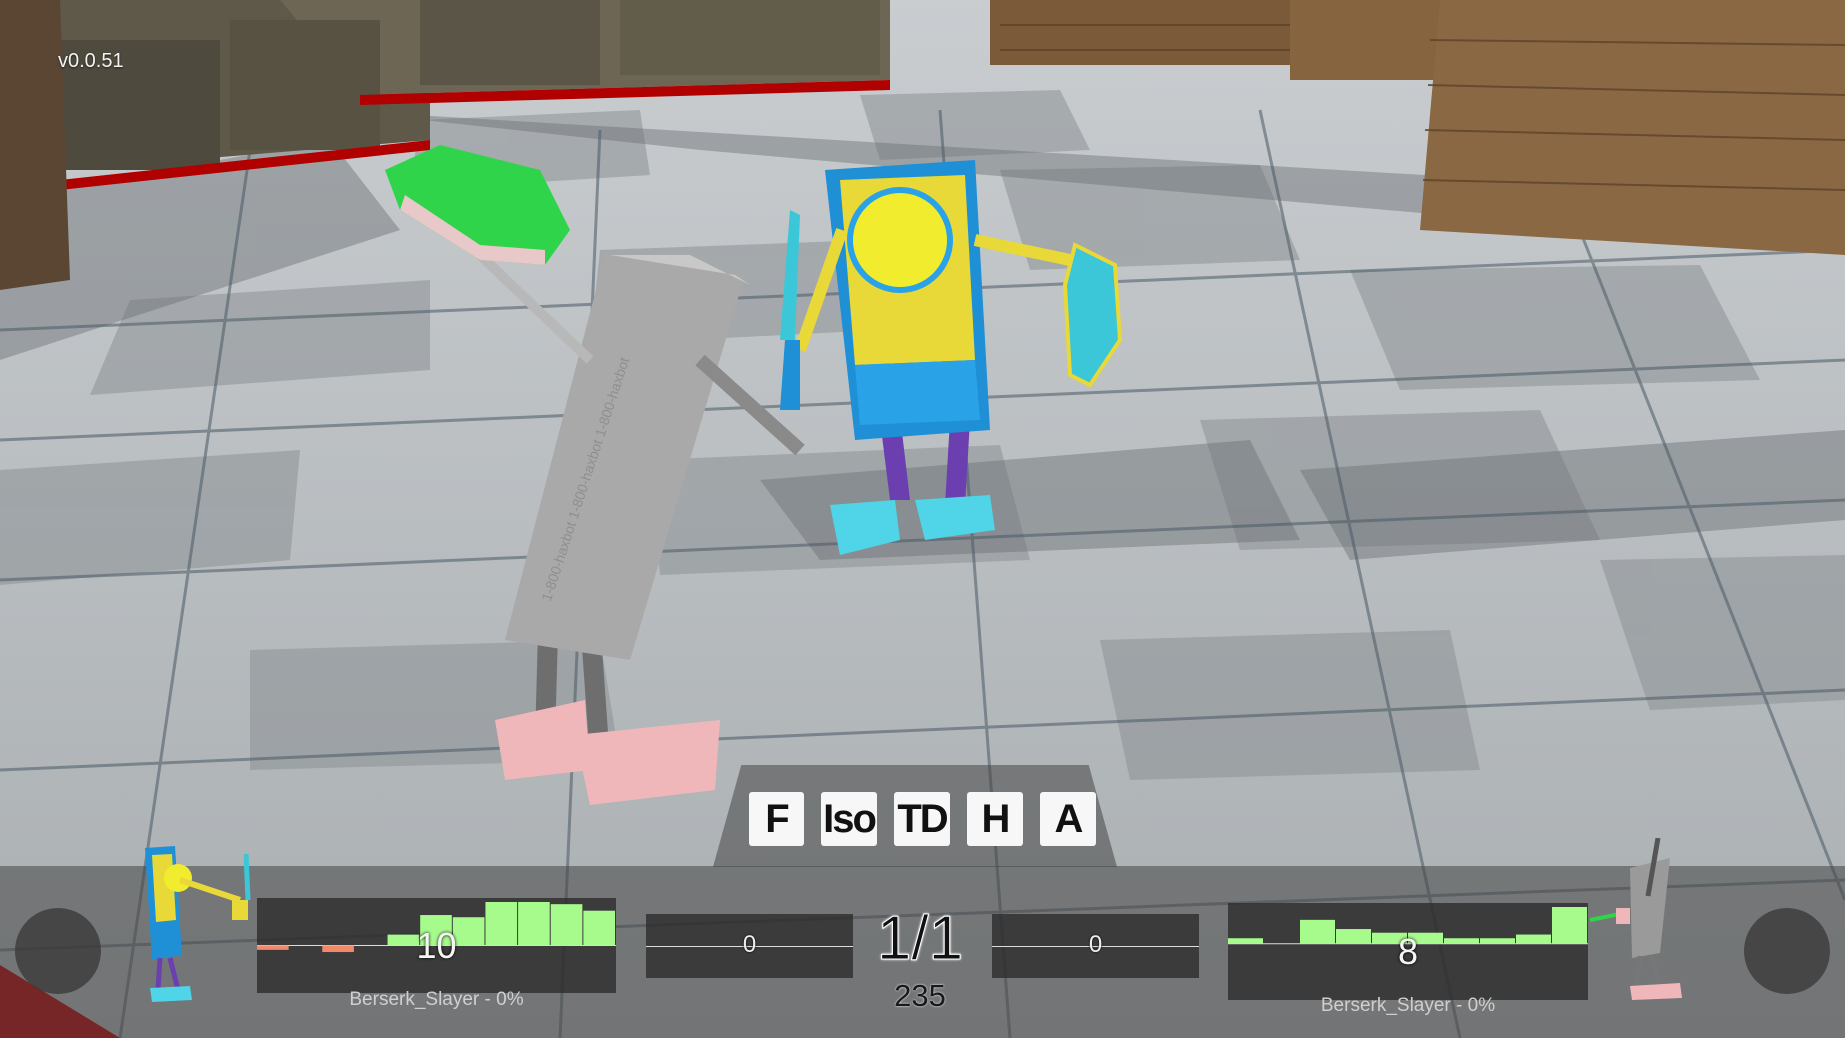 The height and width of the screenshot is (1038, 1845). Describe the element at coordinates (1787, 951) in the screenshot. I see `right-joystick` at that location.